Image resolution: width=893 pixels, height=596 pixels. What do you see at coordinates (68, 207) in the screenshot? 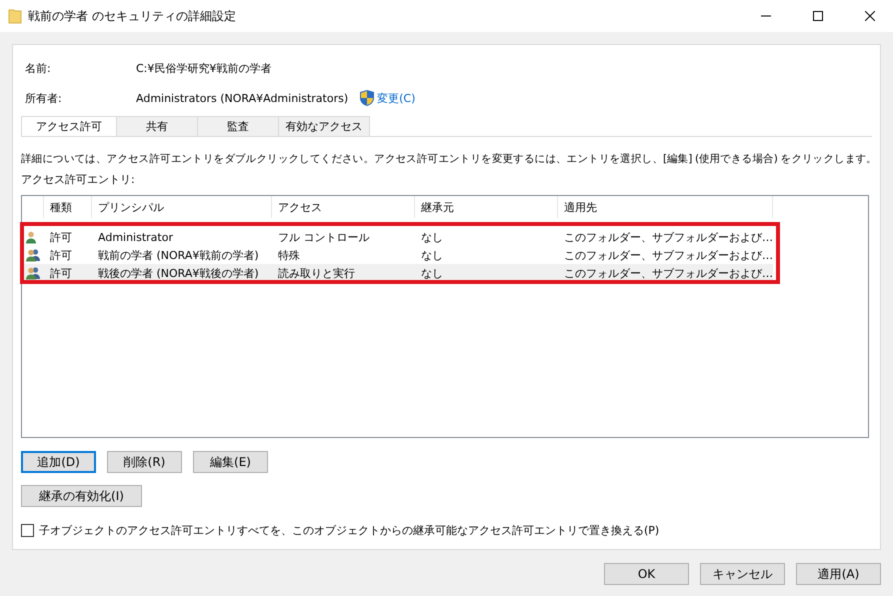
I see `column-header: 種類` at bounding box center [68, 207].